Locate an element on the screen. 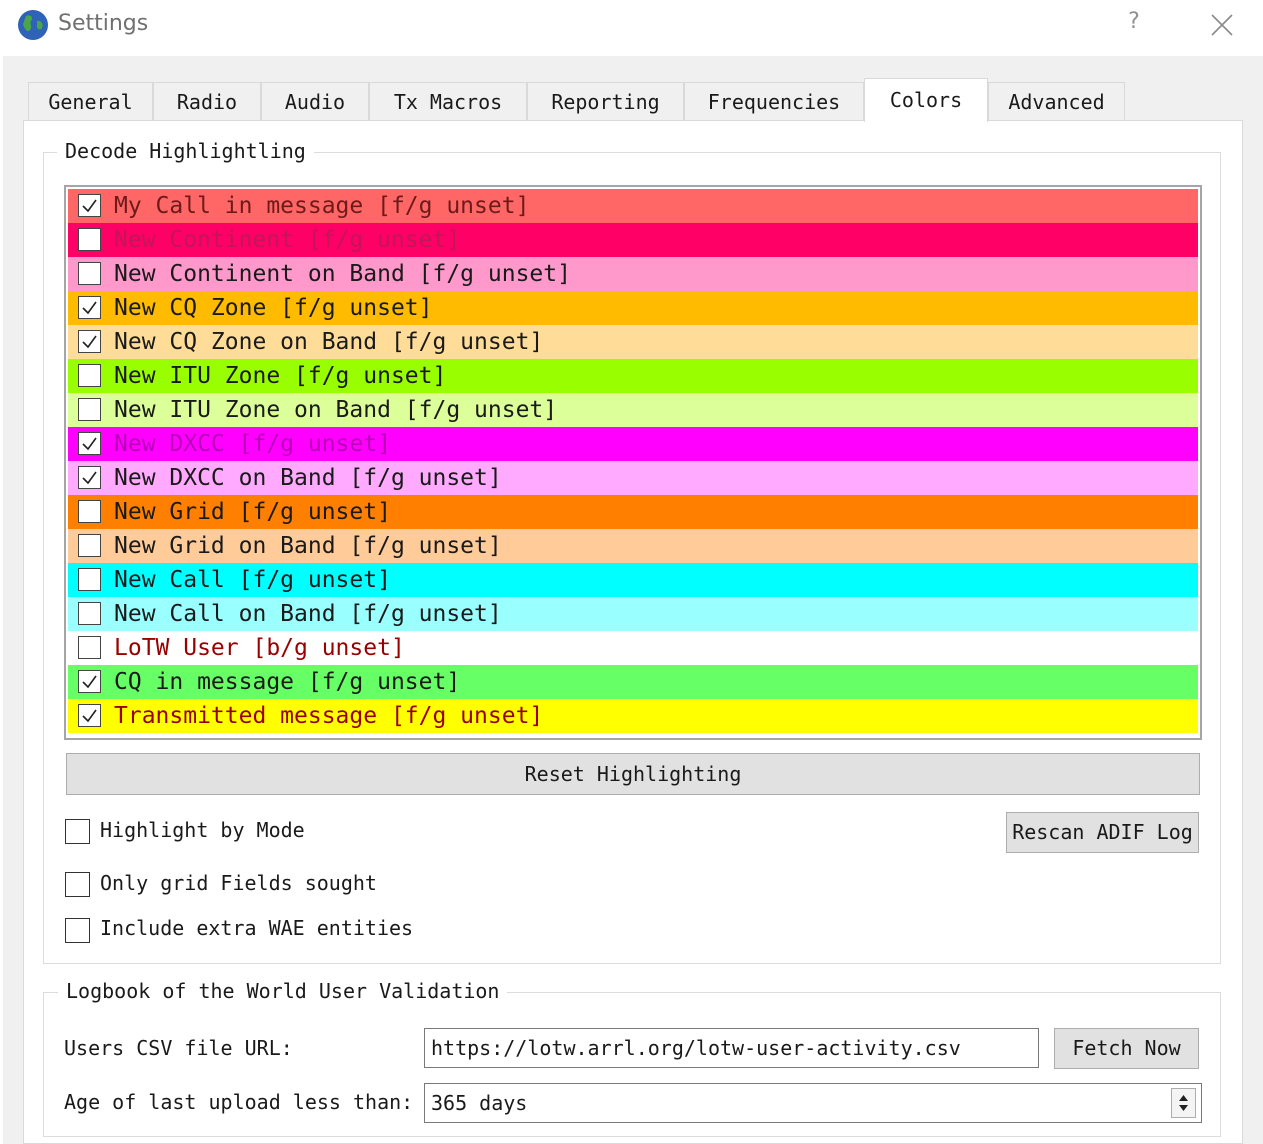  highlight-item-label: New ITU Zone on Band [f/g unset] is located at coordinates (336, 410).